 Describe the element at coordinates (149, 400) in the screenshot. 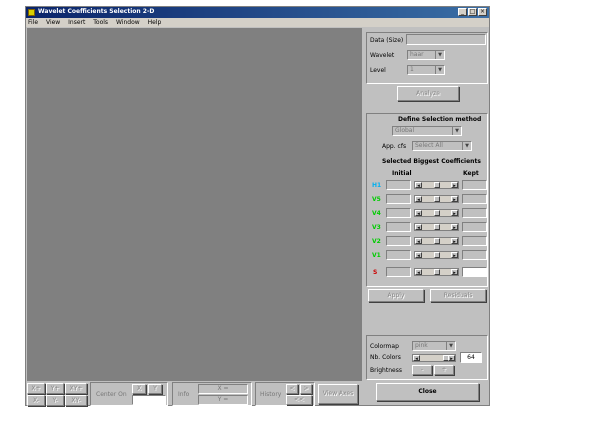

I see `center-on-field` at that location.